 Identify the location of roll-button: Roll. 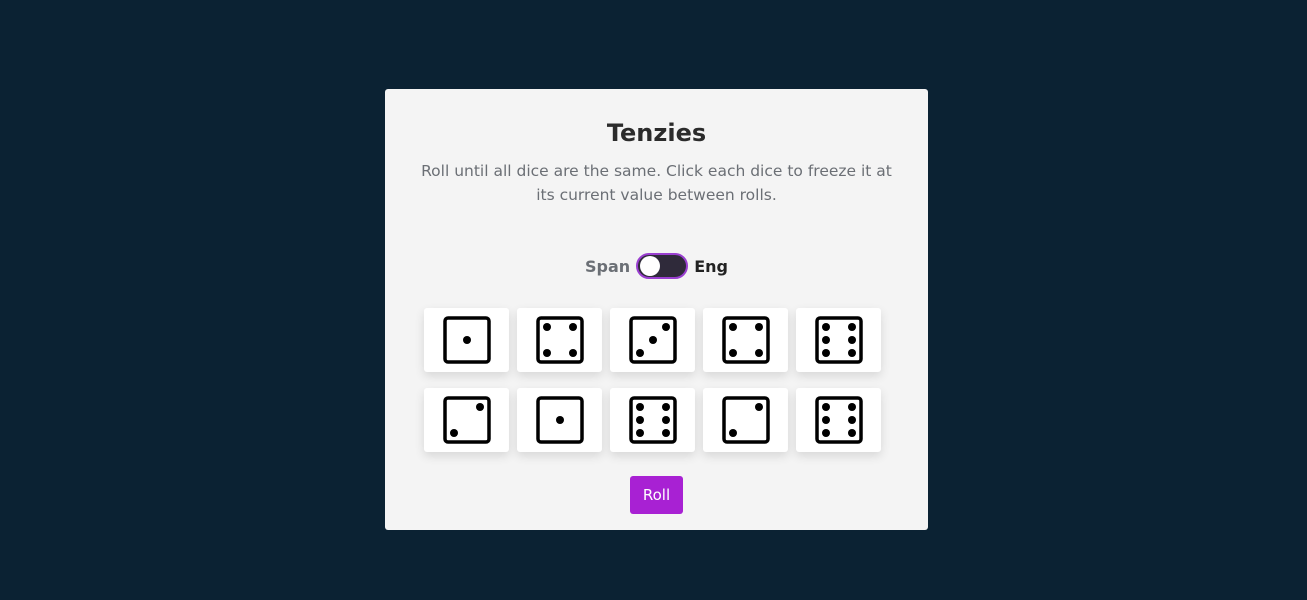
(656, 495).